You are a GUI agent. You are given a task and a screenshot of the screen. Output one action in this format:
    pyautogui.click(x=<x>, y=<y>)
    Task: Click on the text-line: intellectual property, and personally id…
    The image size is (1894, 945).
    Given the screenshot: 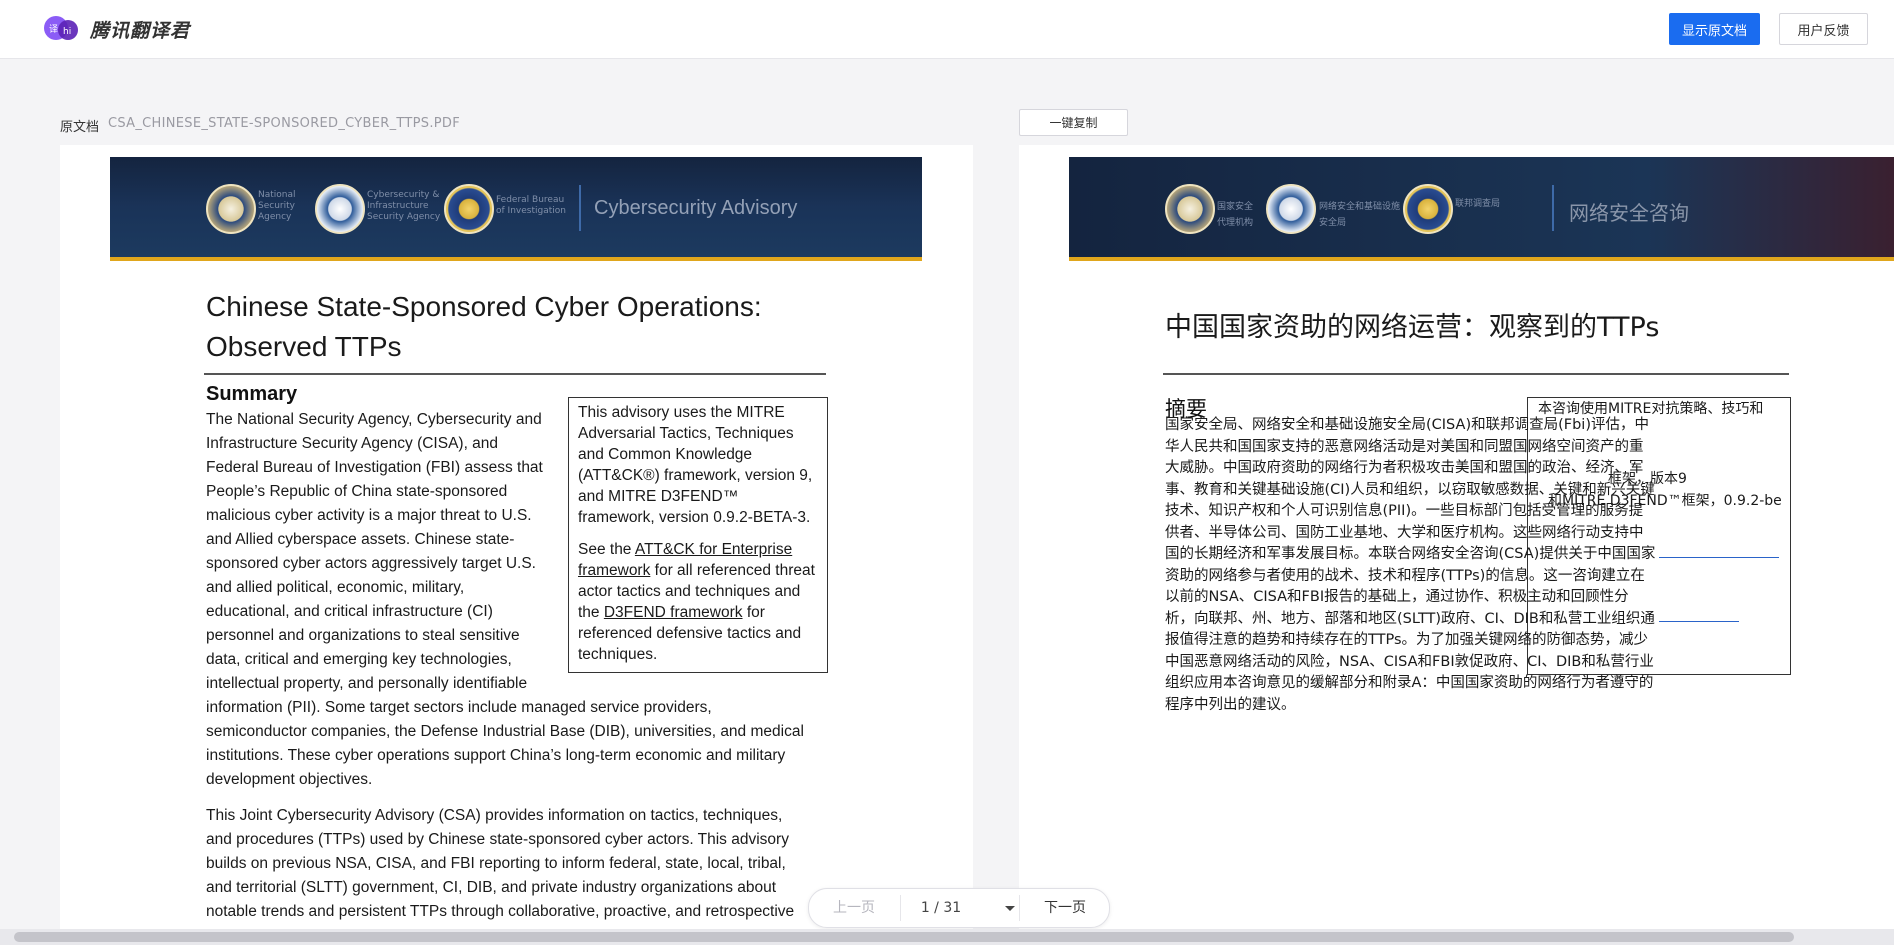 What is the action you would take?
    pyautogui.click(x=367, y=683)
    